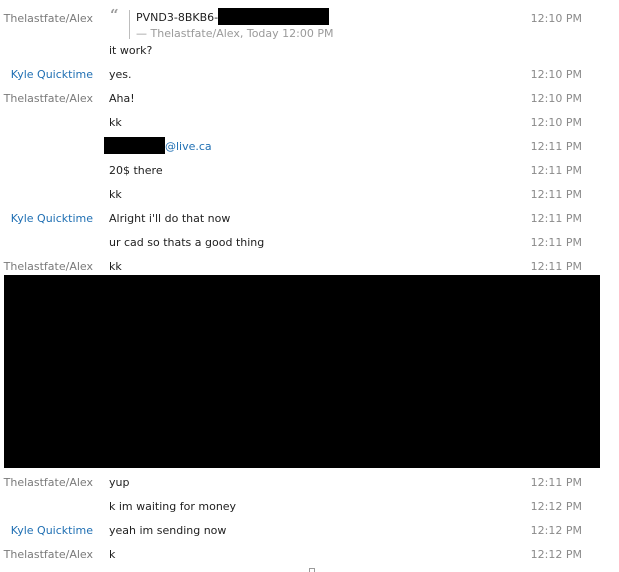 The height and width of the screenshot is (572, 619). Describe the element at coordinates (309, 98) in the screenshot. I see `message-row: Thelastfate/Alex Aha! 12:10 PM` at that location.